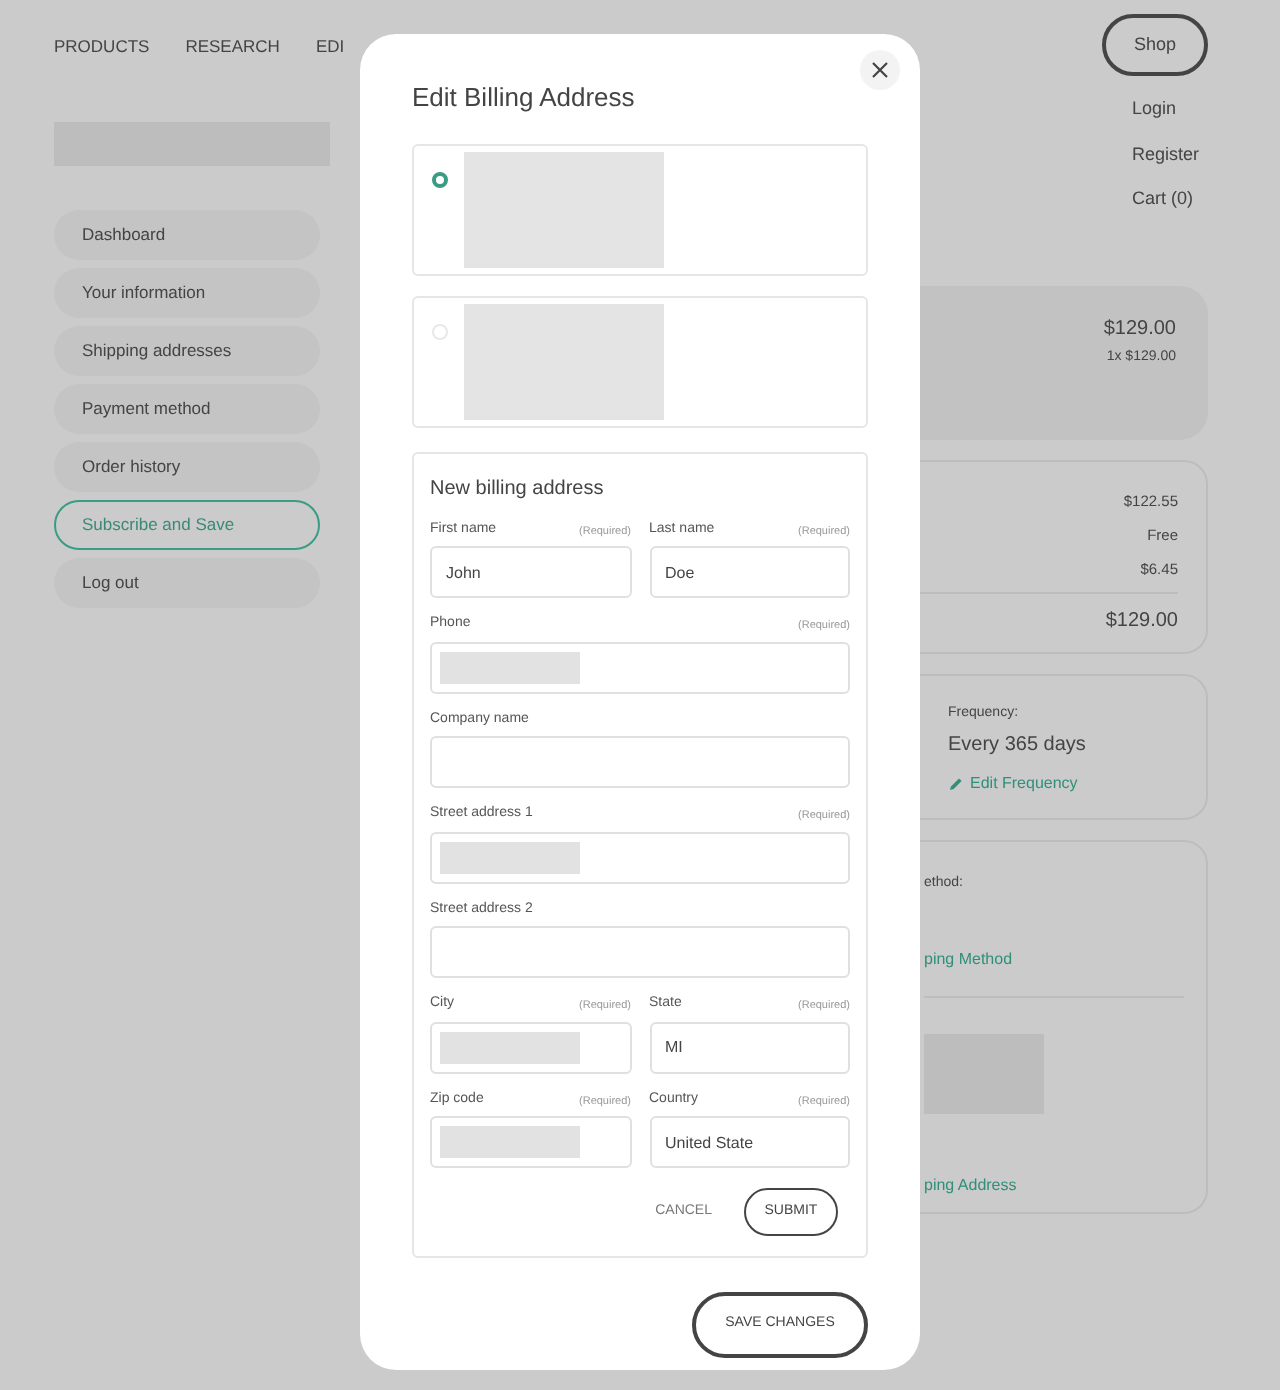  I want to click on sidebar-item: Shipping addresses, so click(187, 350).